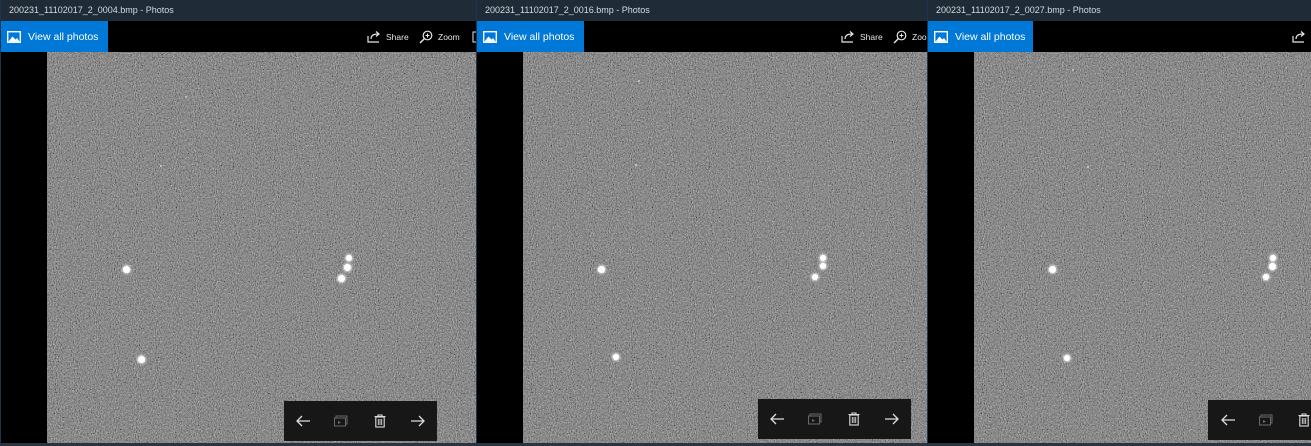 The image size is (1311, 446). Describe the element at coordinates (1119, 36) in the screenshot. I see `command-bar: View all photos` at that location.